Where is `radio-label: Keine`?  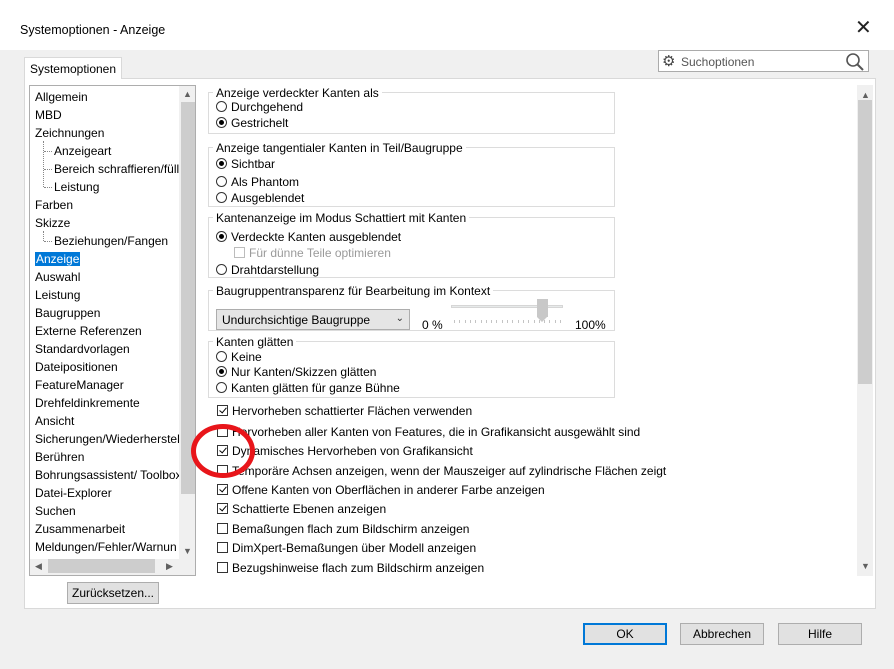
radio-label: Keine is located at coordinates (246, 357).